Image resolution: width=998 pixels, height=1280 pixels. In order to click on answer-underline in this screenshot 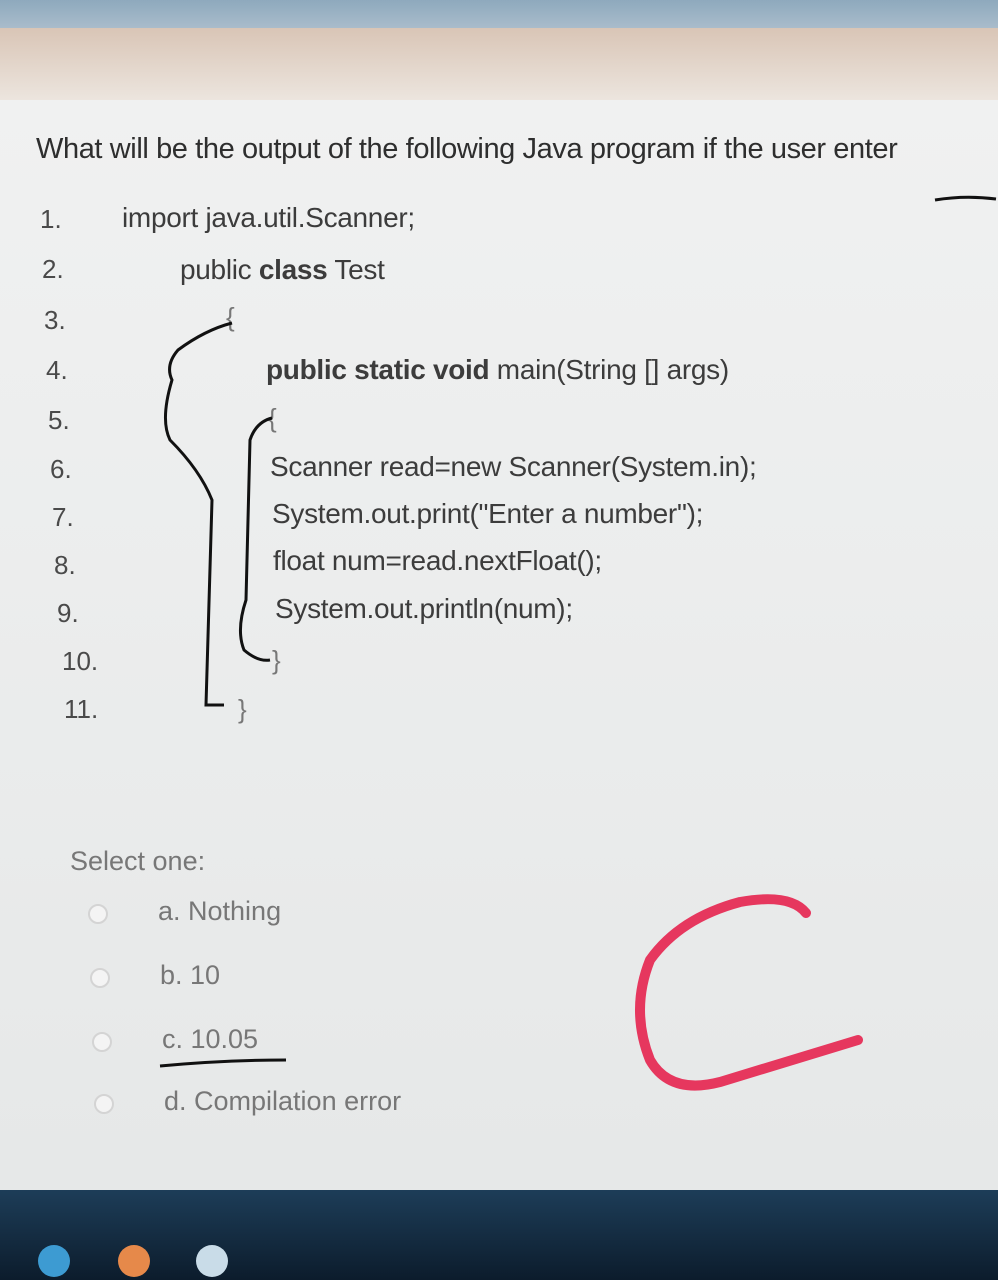, I will do `click(223, 1063)`.